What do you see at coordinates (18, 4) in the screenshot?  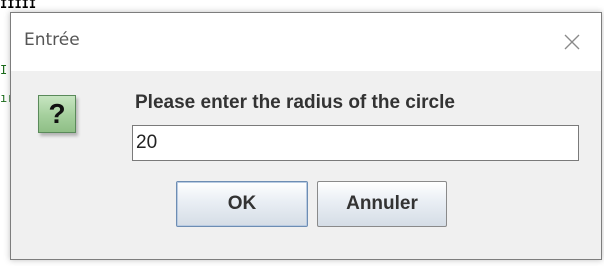 I see `background-code-fragment: IIIII` at bounding box center [18, 4].